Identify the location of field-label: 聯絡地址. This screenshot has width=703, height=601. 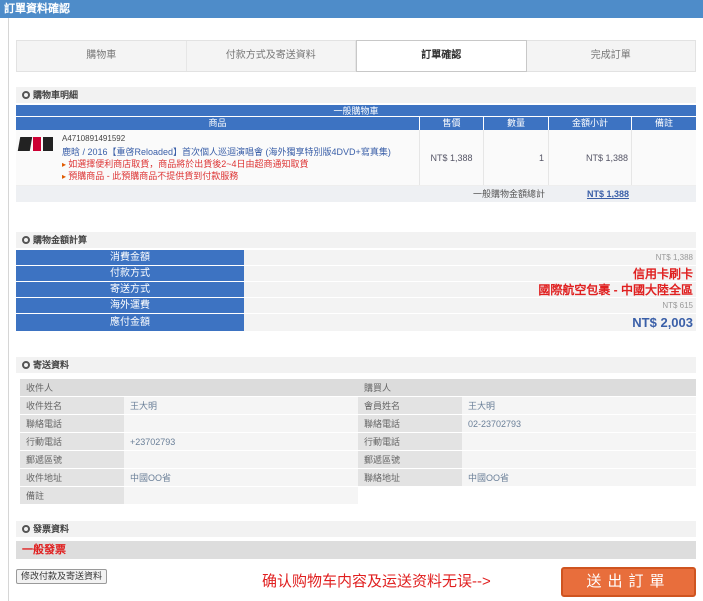
(410, 477).